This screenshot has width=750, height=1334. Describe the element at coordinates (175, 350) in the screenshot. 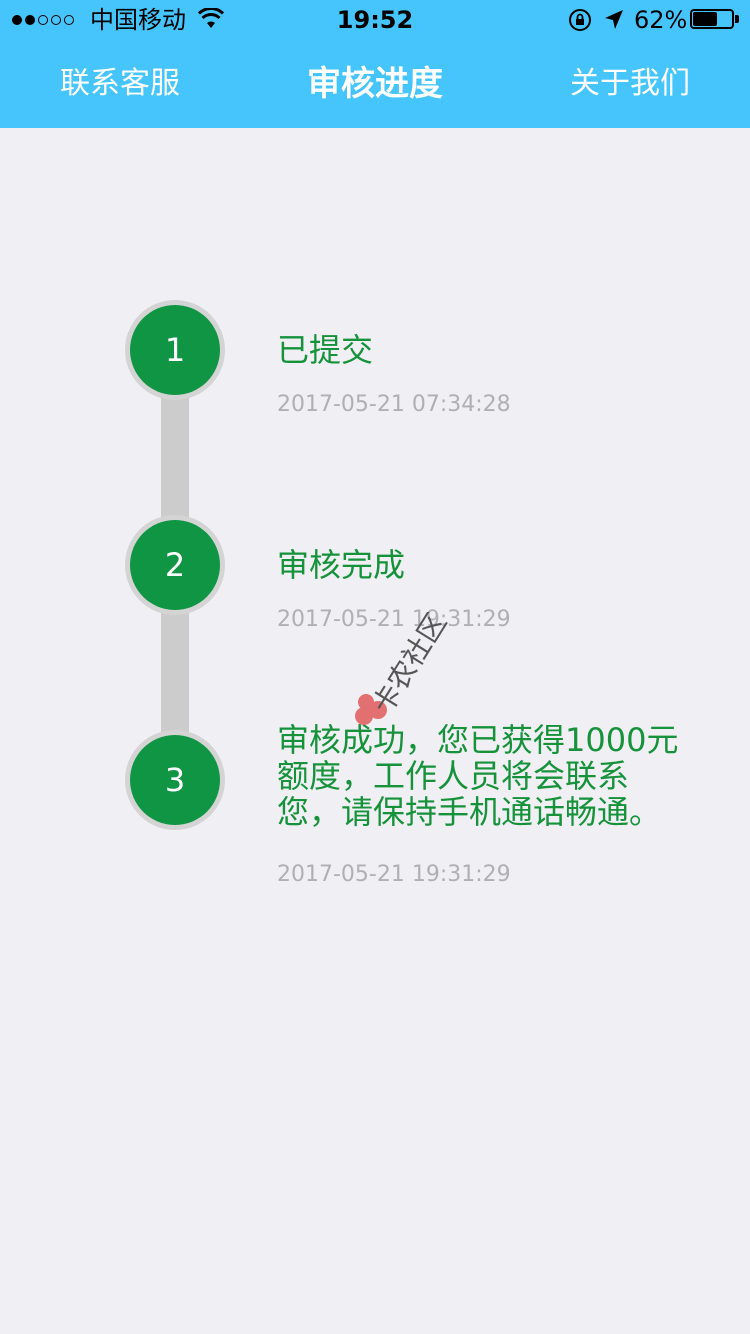

I see `step-number-badge: 1` at that location.